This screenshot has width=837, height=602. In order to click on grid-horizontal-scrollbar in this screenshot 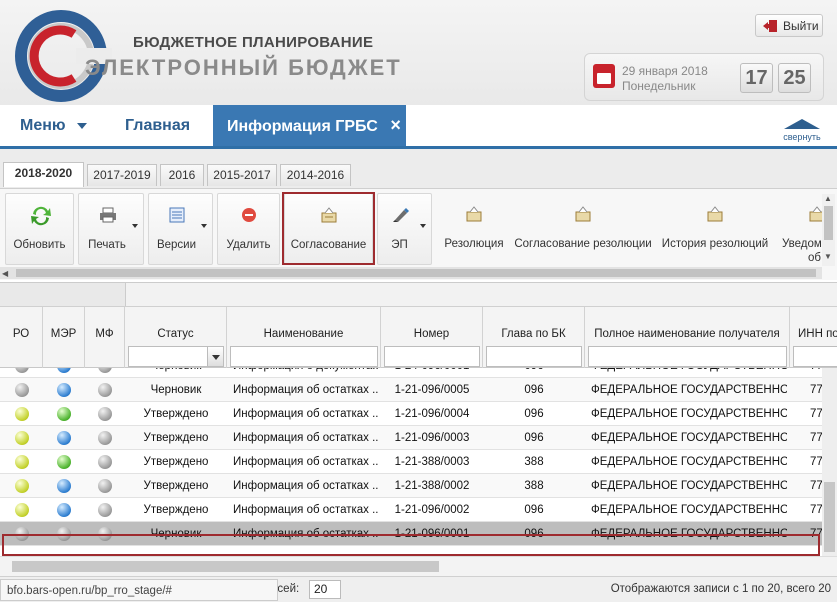, I will do `click(418, 566)`.